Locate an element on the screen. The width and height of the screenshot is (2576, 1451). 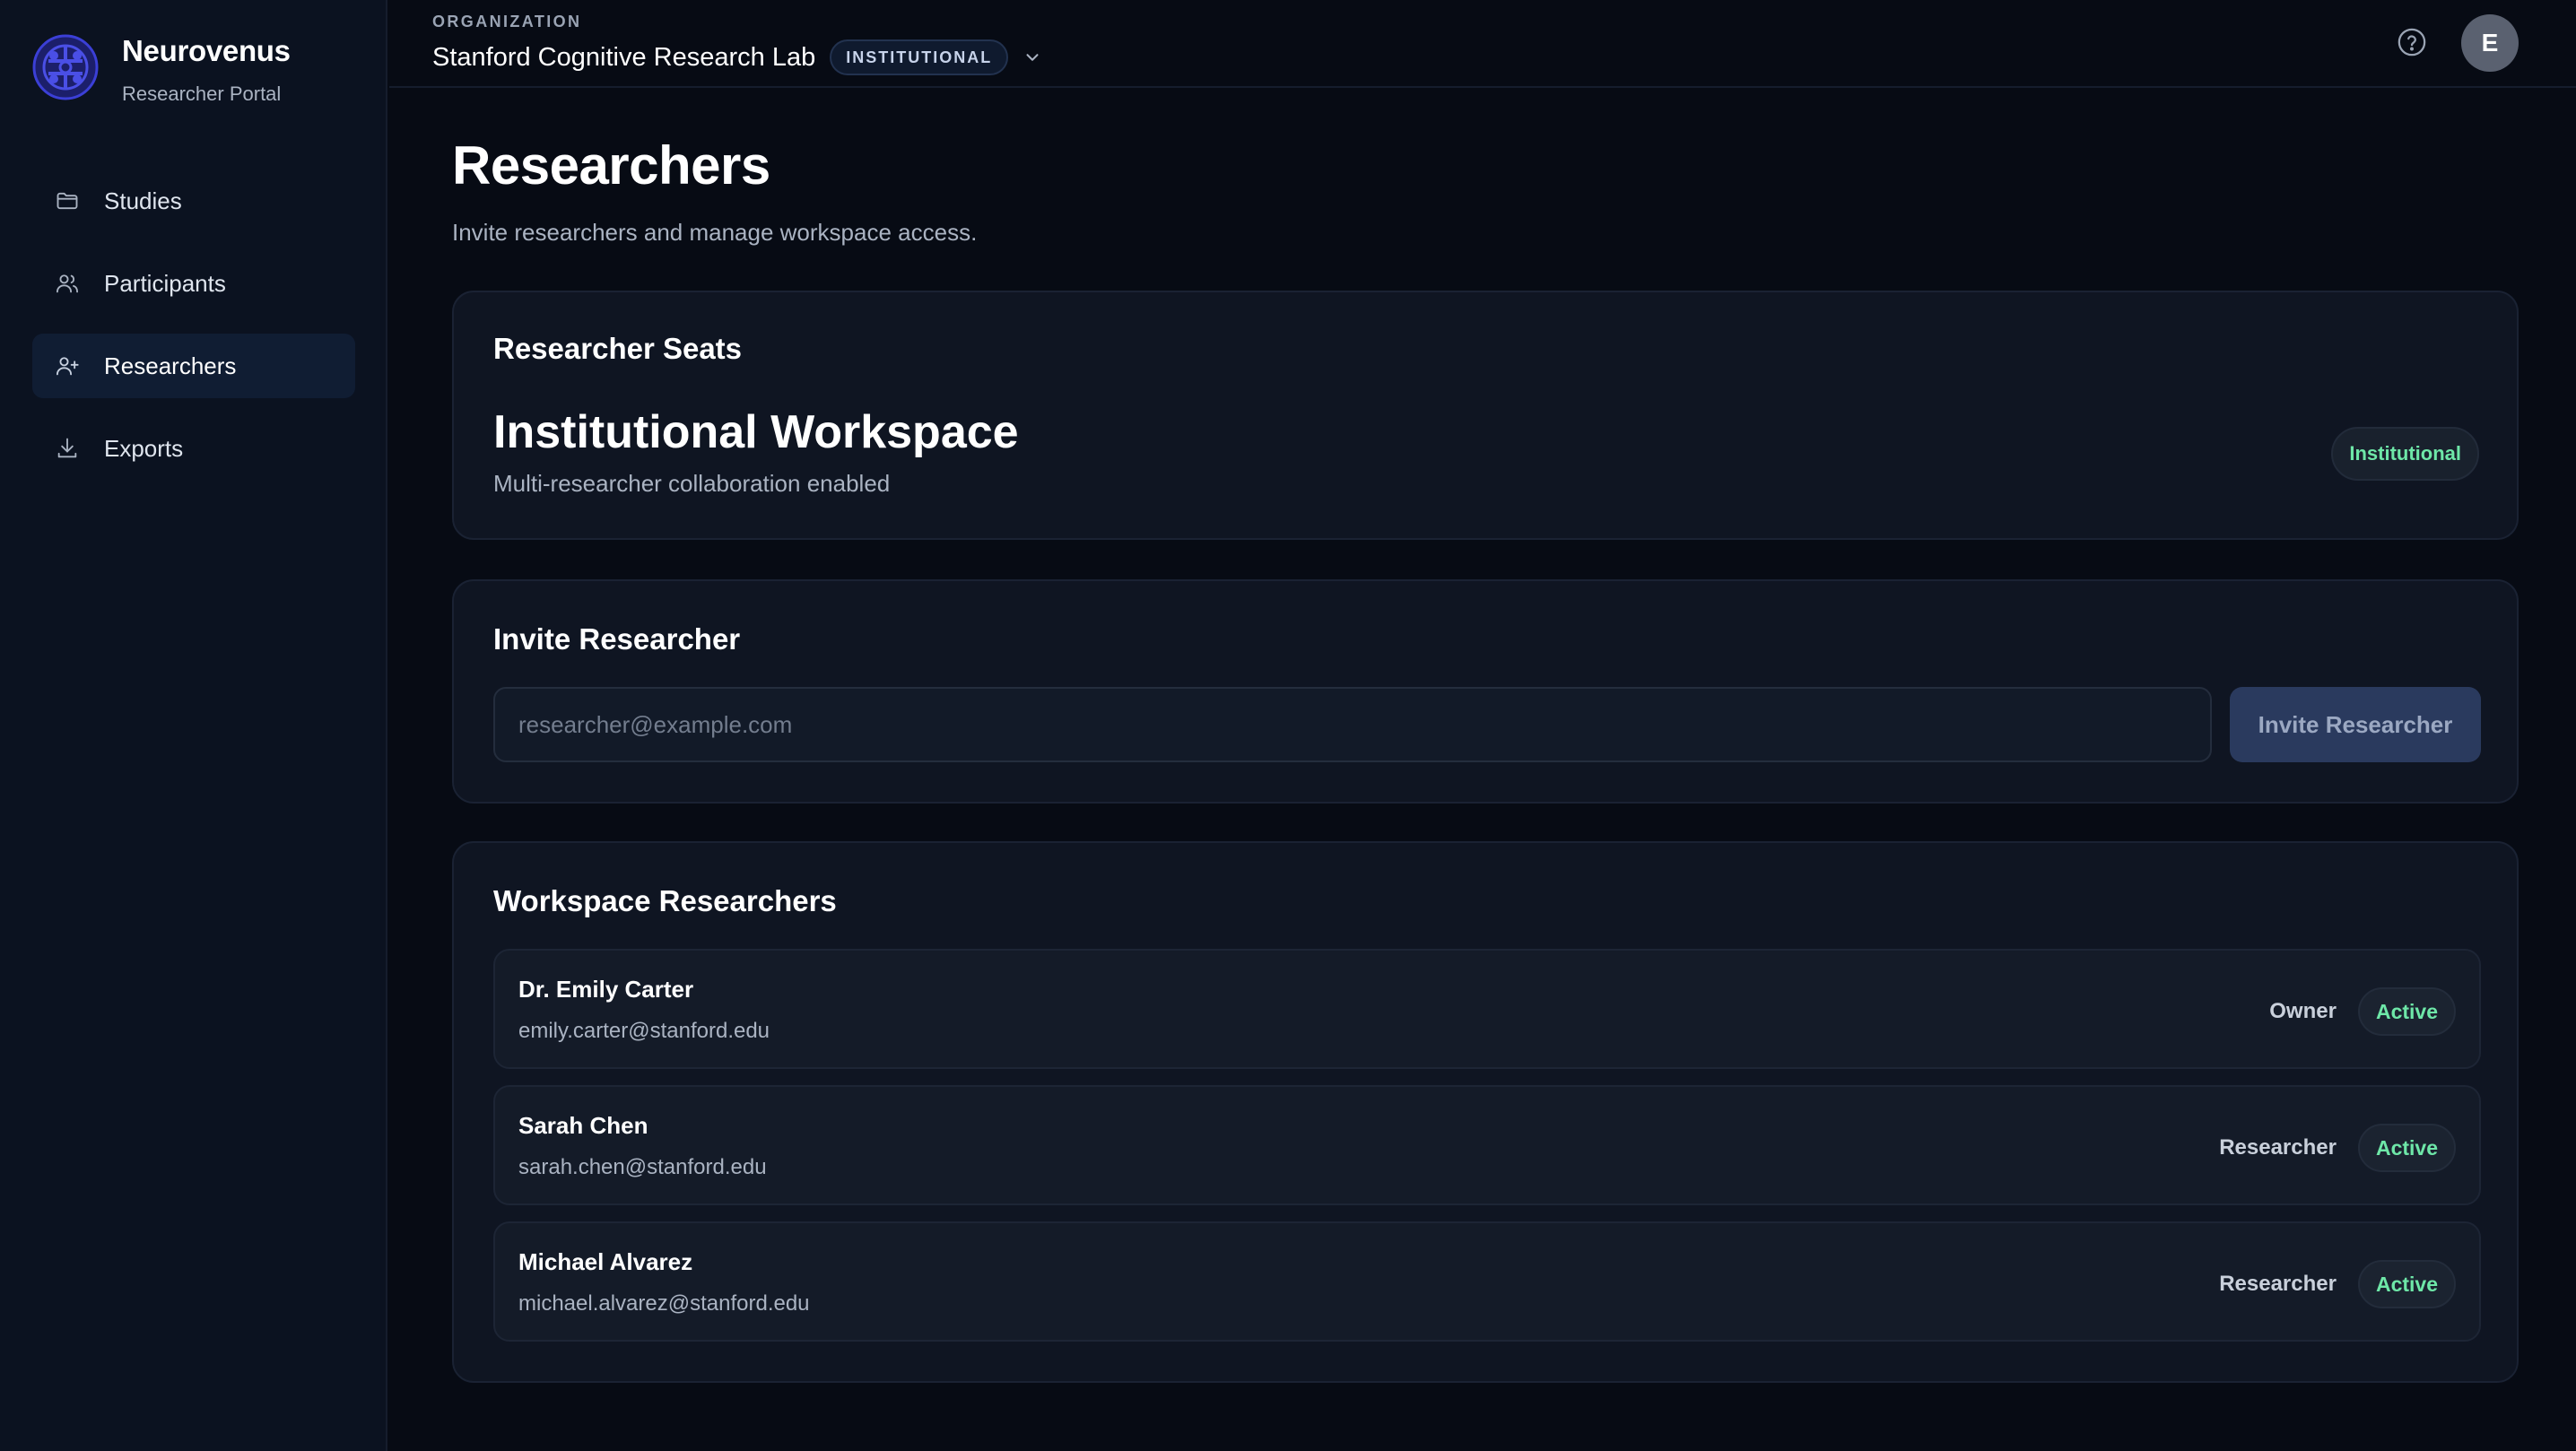
sidebar-item-participants: Participants is located at coordinates (193, 283).